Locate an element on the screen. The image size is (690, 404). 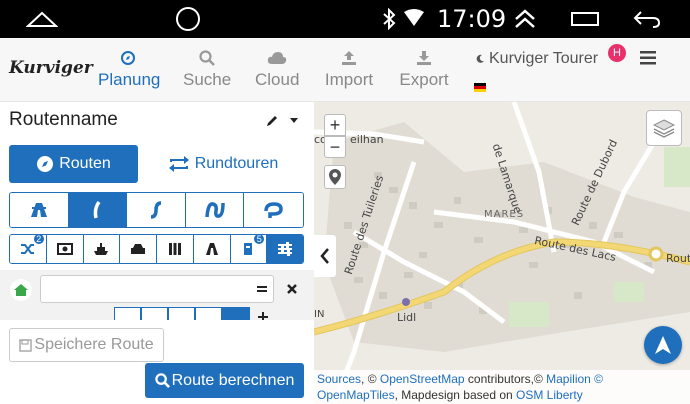
map-label-lidl: Lidl is located at coordinates (407, 317).